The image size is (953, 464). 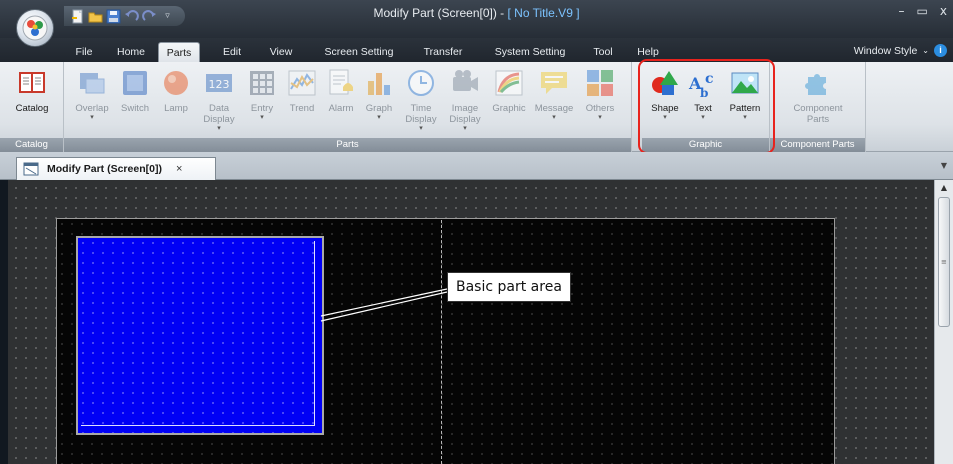 I want to click on data-display-icon: 123, so click(x=219, y=83).